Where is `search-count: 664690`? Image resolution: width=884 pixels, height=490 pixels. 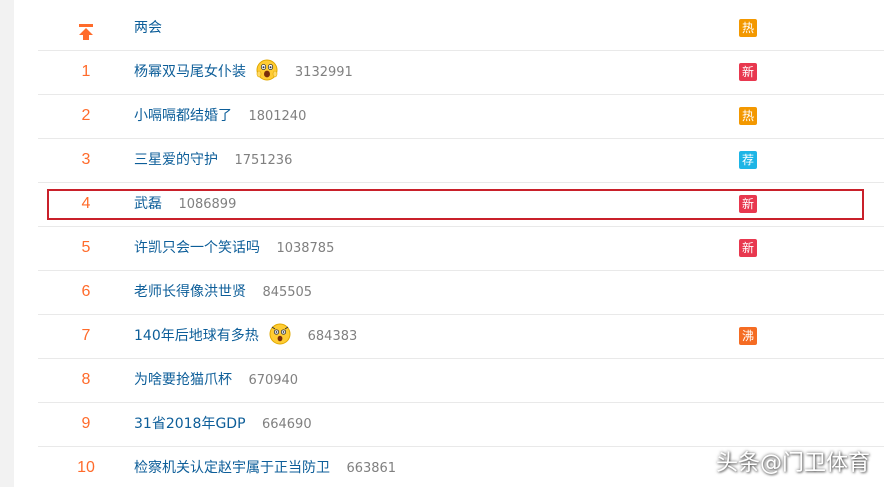 search-count: 664690 is located at coordinates (286, 424).